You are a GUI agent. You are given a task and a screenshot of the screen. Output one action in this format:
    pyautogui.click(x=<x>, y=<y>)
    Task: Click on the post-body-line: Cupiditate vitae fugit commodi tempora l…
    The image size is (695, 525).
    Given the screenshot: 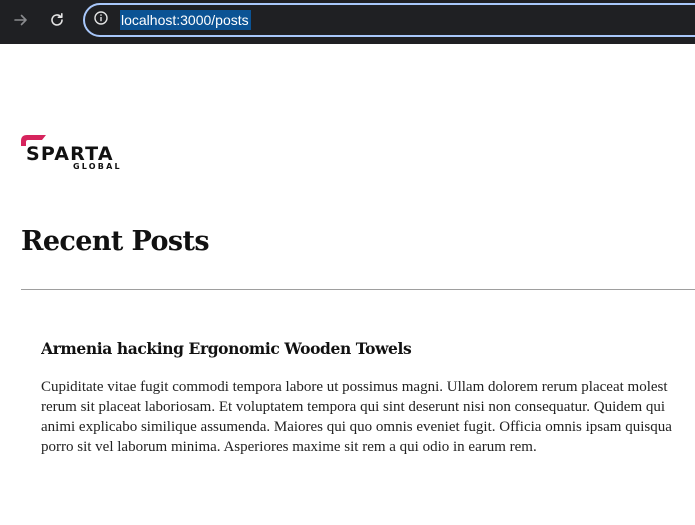 What is the action you would take?
    pyautogui.click(x=354, y=387)
    